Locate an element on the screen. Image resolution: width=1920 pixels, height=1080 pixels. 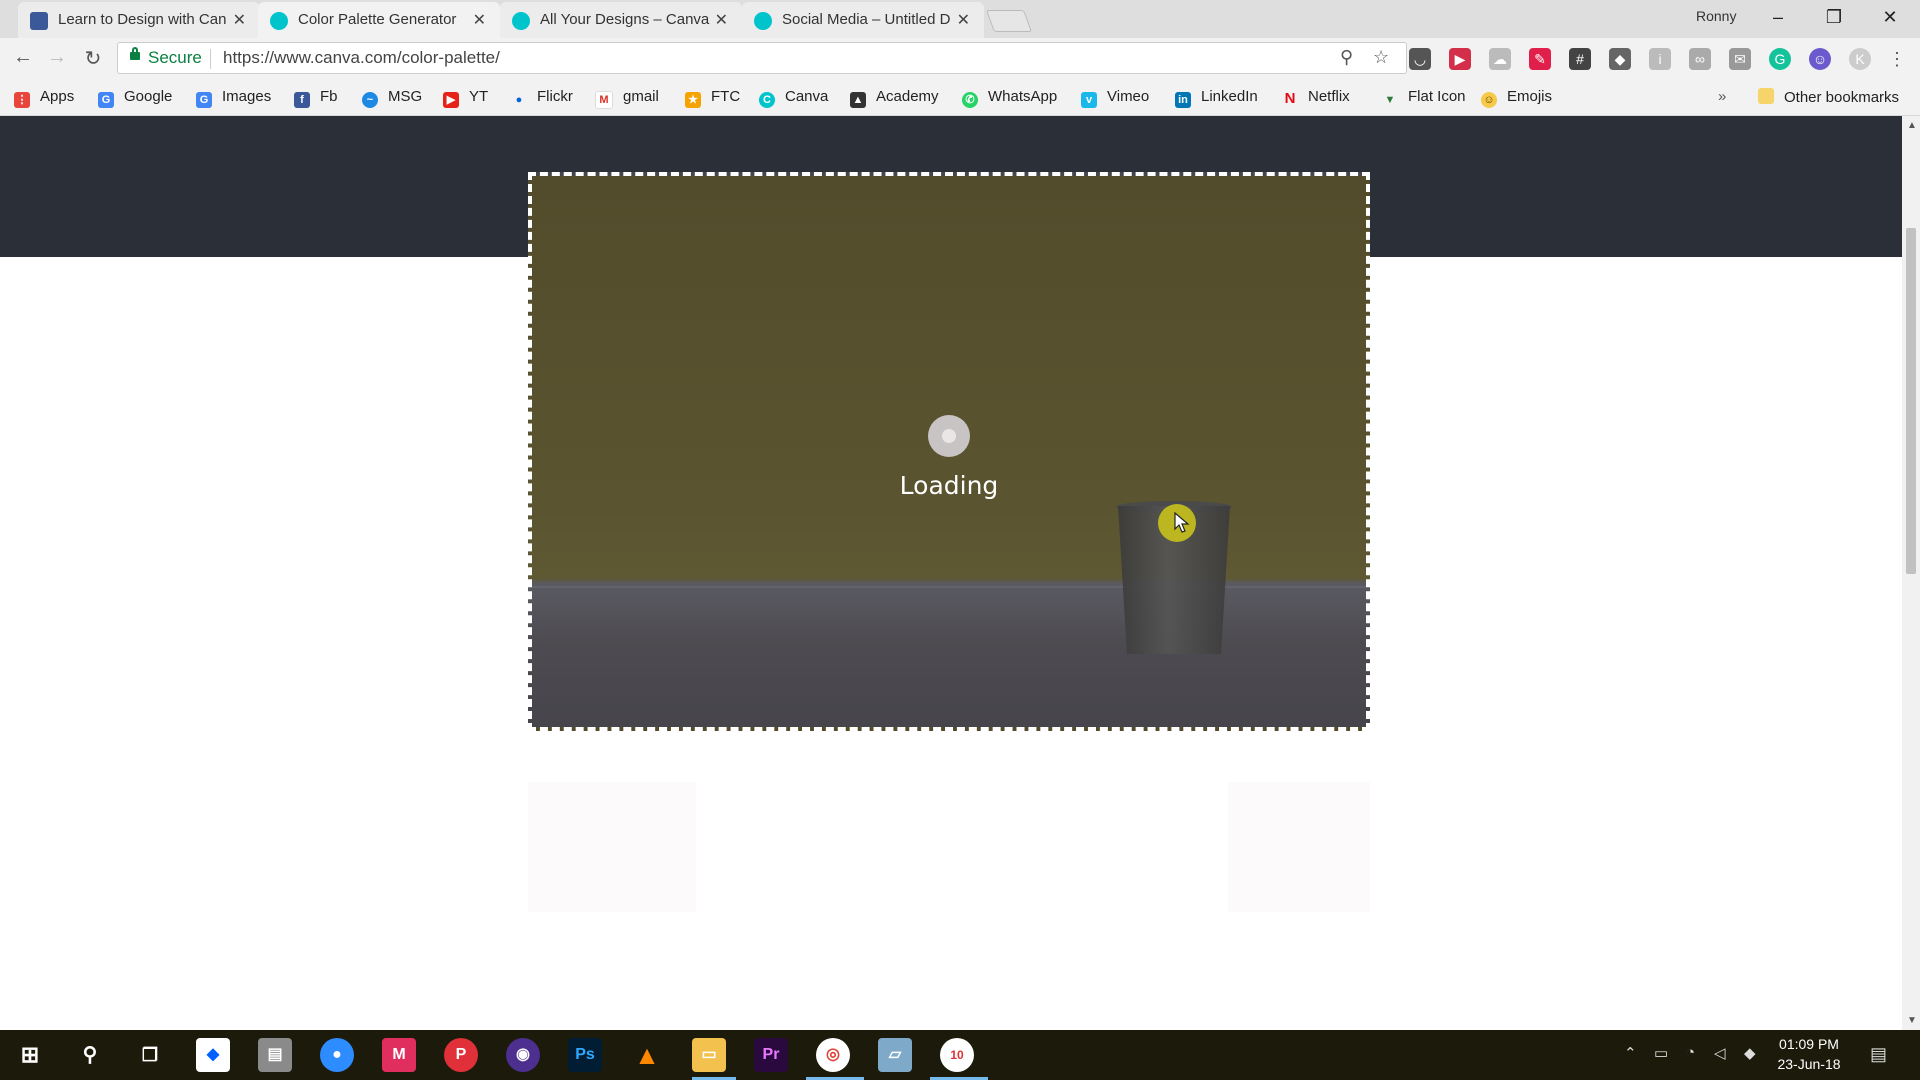
forward-icon: → is located at coordinates (57, 57).